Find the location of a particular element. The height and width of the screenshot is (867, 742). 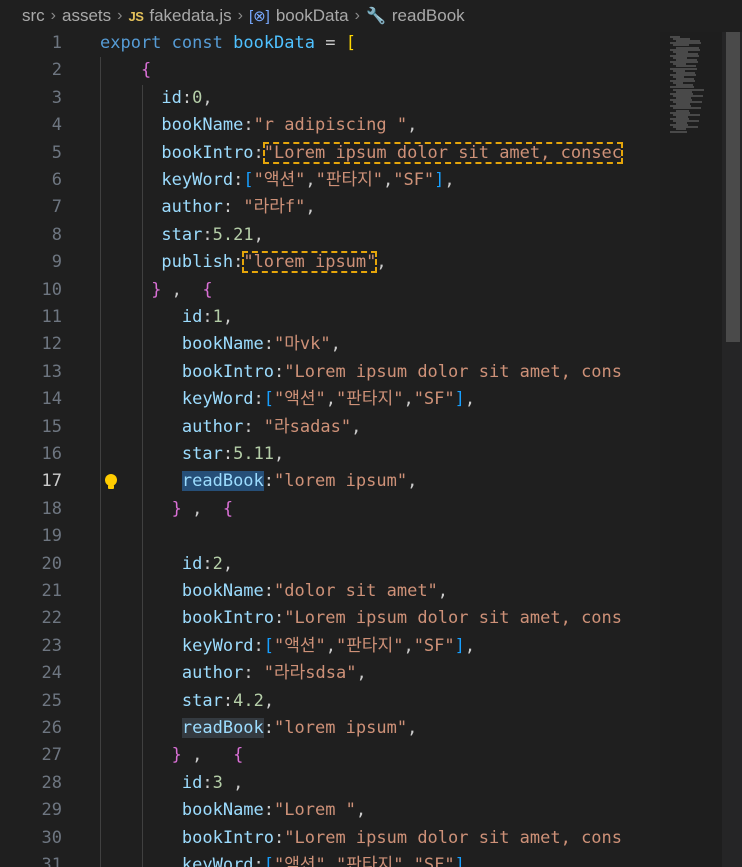

code-token: bookName is located at coordinates (202, 125).